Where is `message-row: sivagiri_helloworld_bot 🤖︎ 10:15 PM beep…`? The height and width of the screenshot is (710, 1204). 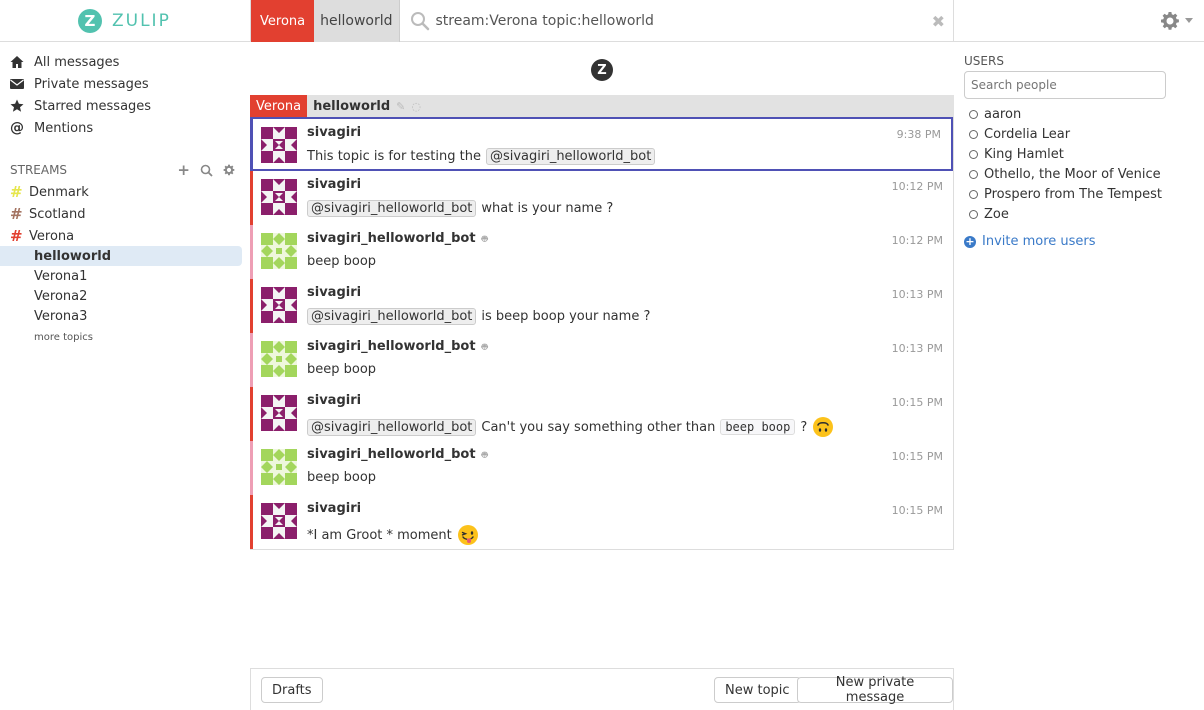 message-row: sivagiri_helloworld_bot 🤖︎ 10:15 PM beep… is located at coordinates (601, 468).